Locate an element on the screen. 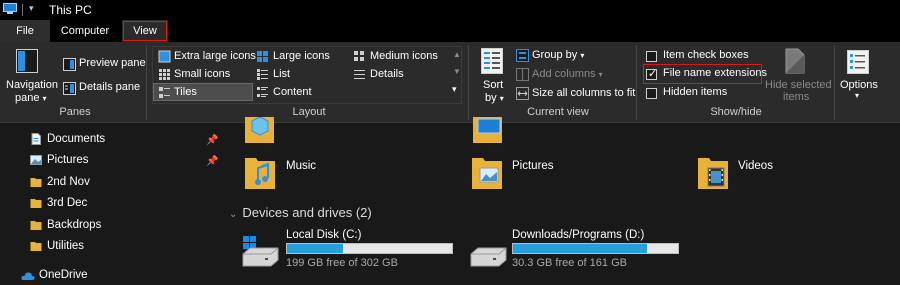 This screenshot has width=900, height=285. pictures-folder-icon is located at coordinates (487, 173).